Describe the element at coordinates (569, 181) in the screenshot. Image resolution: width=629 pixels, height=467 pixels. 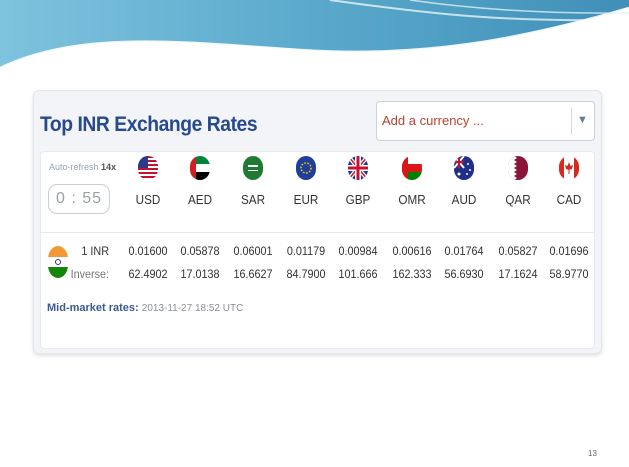
I see `currency-header-cad: CAD` at that location.